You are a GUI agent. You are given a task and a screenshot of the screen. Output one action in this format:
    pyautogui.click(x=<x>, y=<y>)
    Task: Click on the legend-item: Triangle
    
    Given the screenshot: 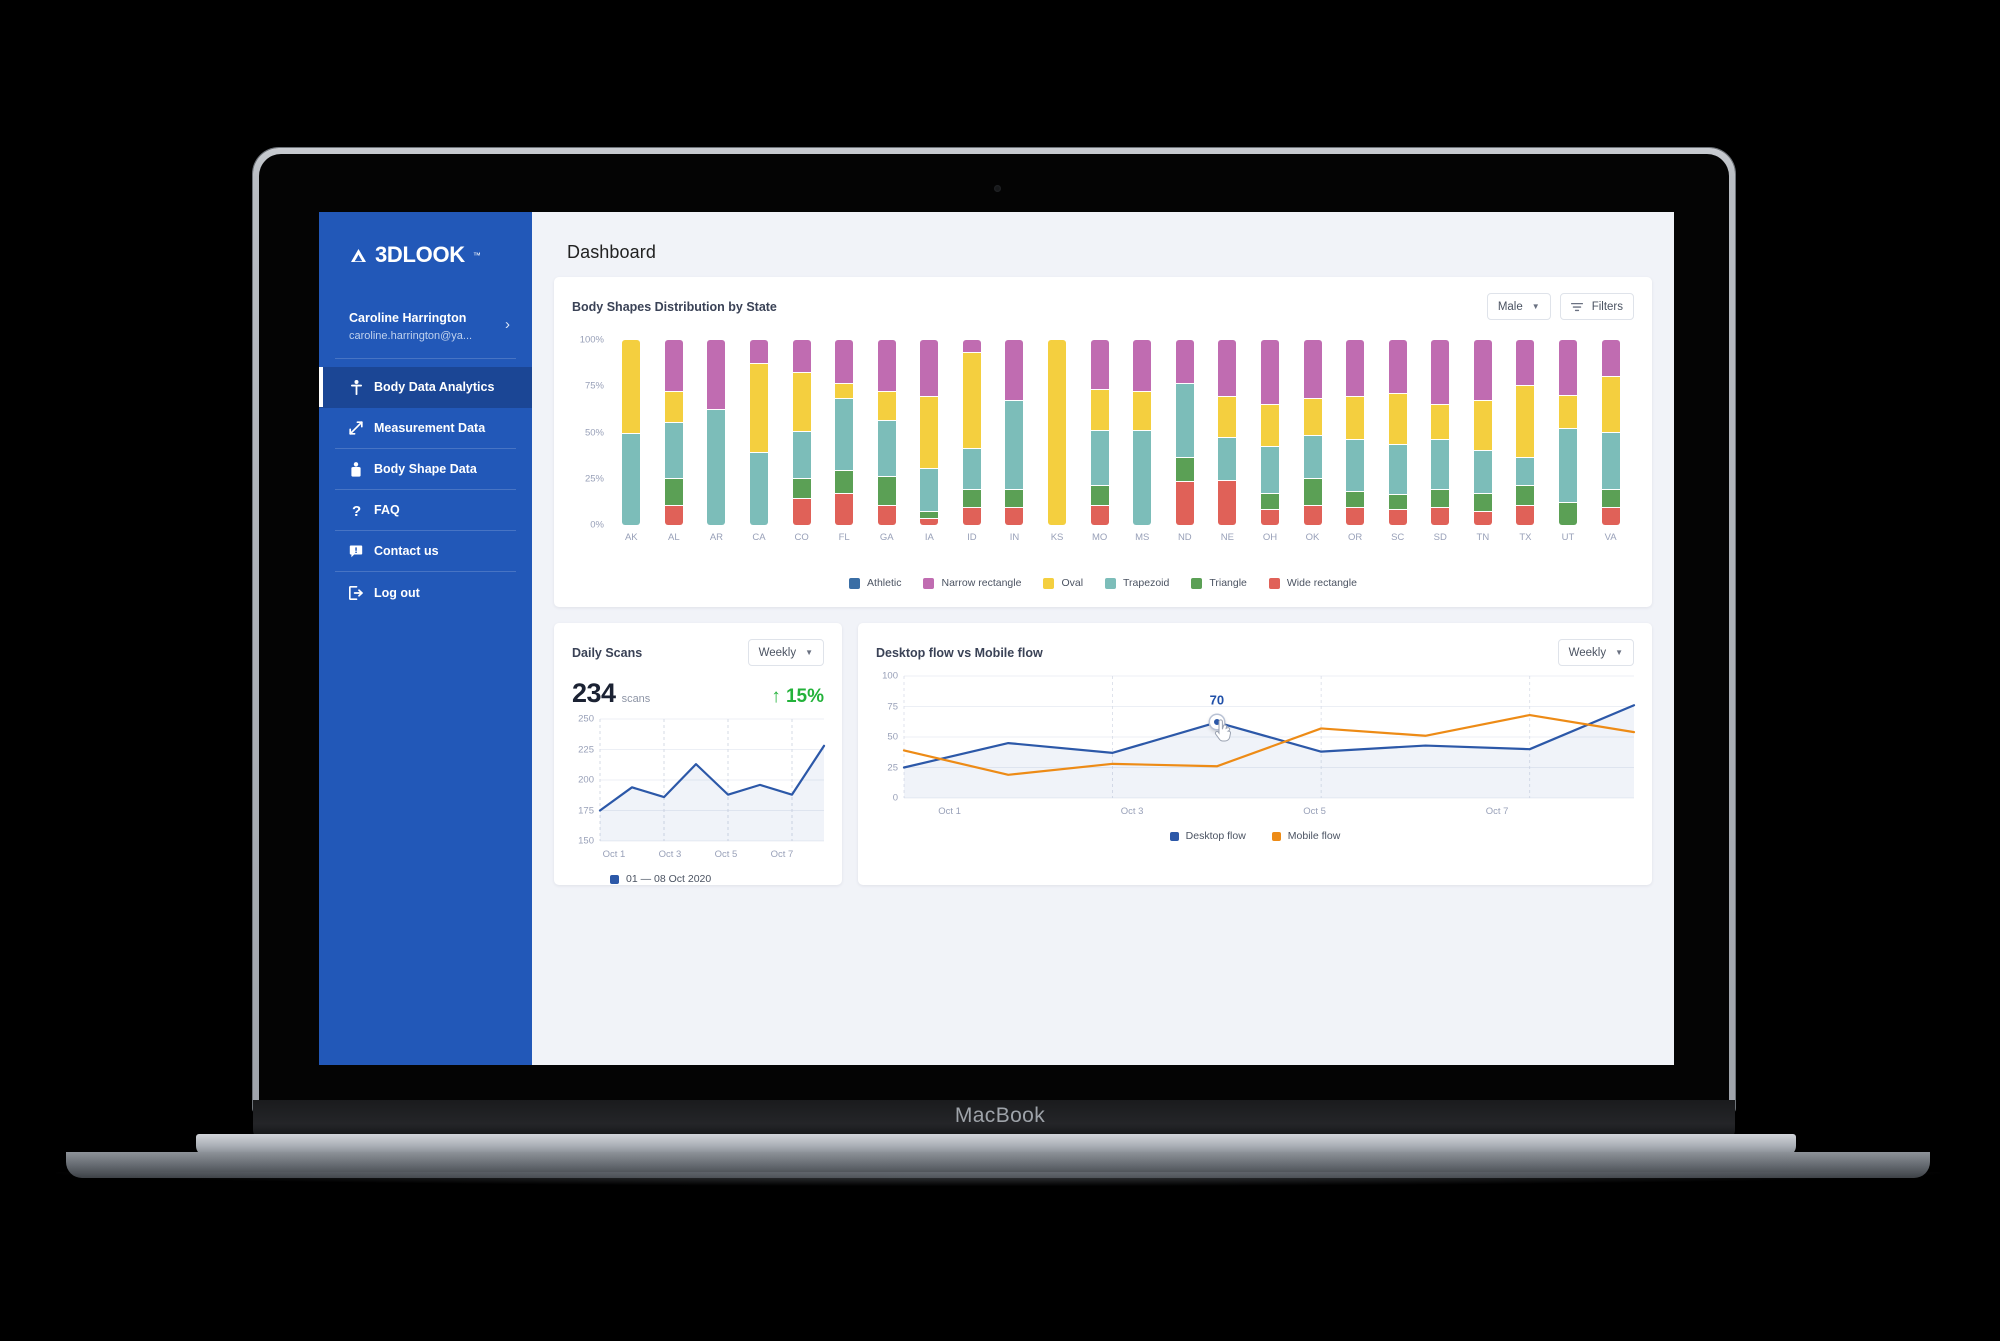 What is the action you would take?
    pyautogui.click(x=1219, y=583)
    